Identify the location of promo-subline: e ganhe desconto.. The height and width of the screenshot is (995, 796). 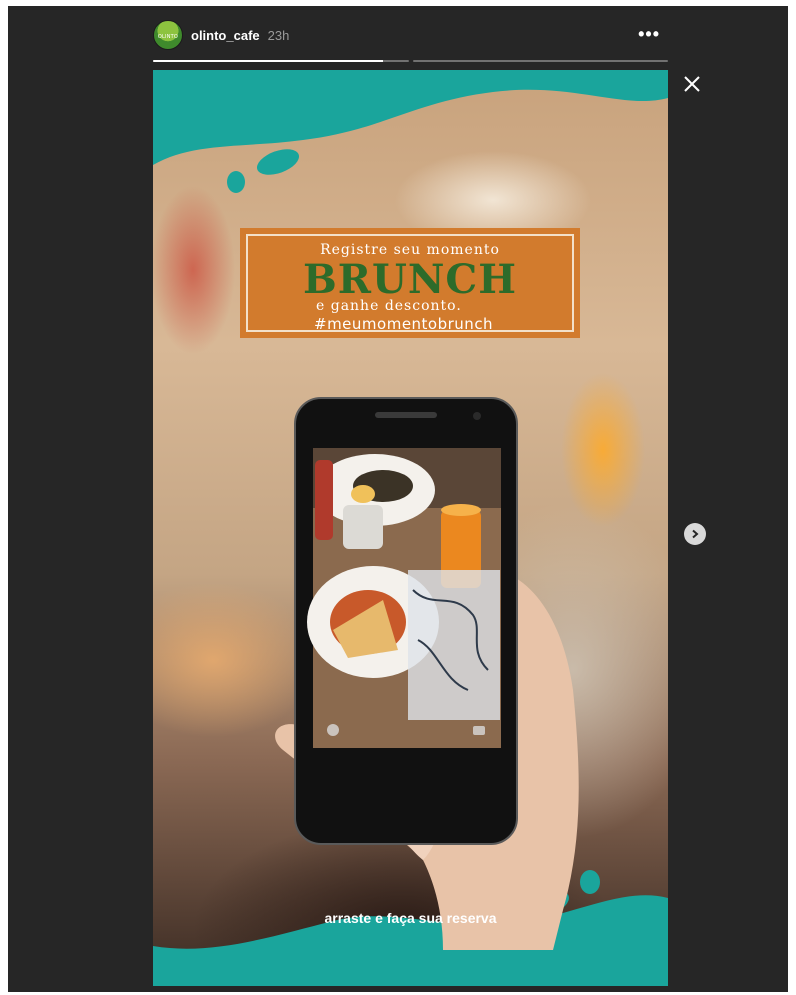
(389, 306).